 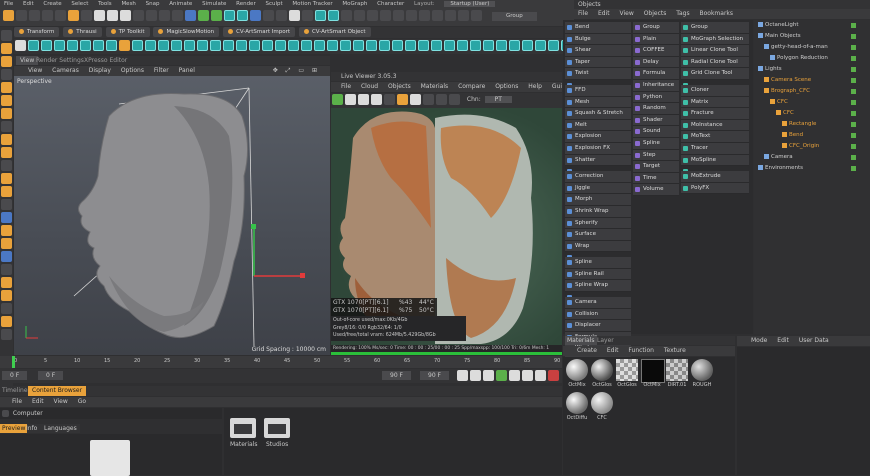 What do you see at coordinates (105, 60) in the screenshot?
I see `tab-xpresso-editor: XPresso Editor` at bounding box center [105, 60].